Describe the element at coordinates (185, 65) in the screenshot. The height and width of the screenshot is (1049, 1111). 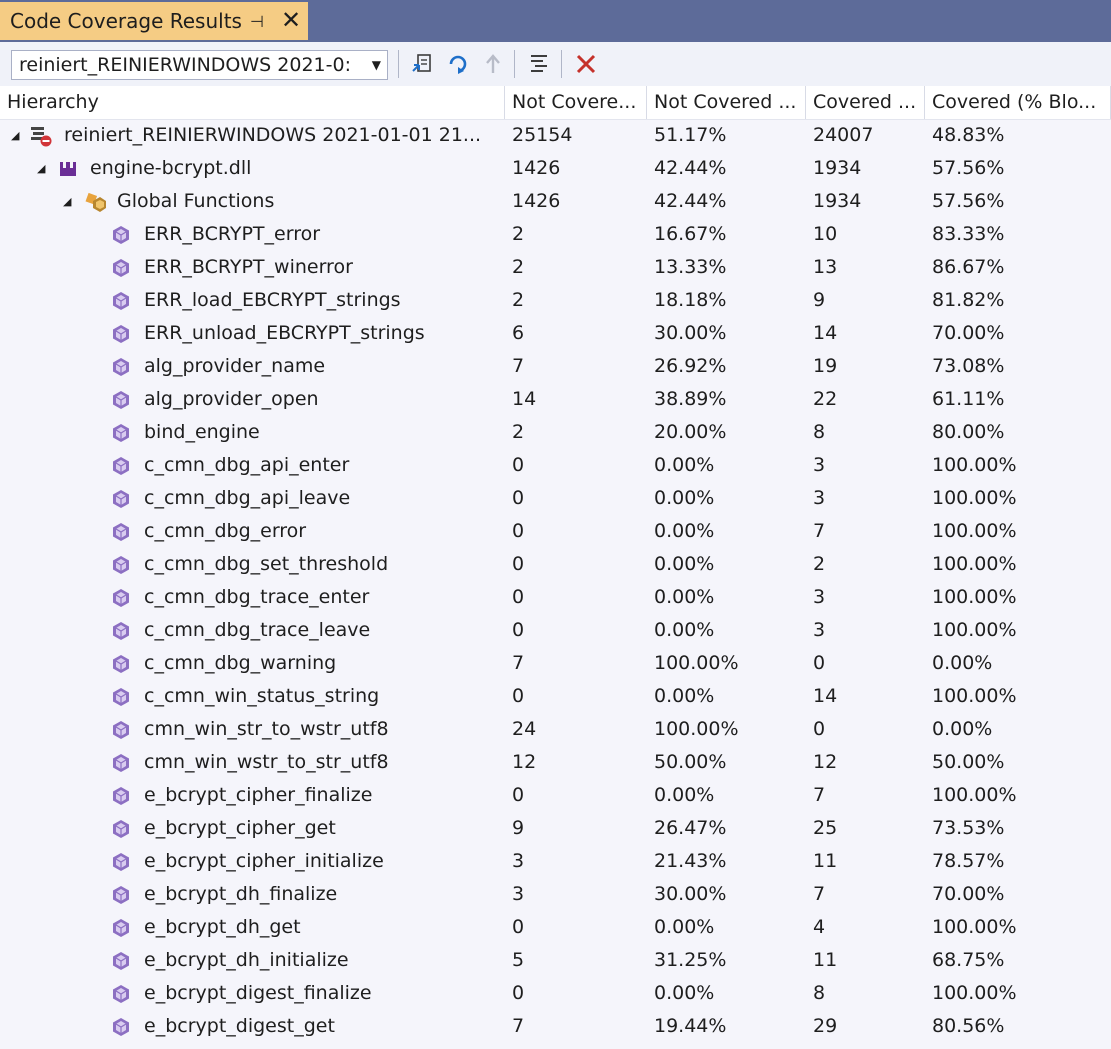
I see `coverage-run-selector-value: reinier­t_REINIERWINDOWS 2021-0:` at that location.